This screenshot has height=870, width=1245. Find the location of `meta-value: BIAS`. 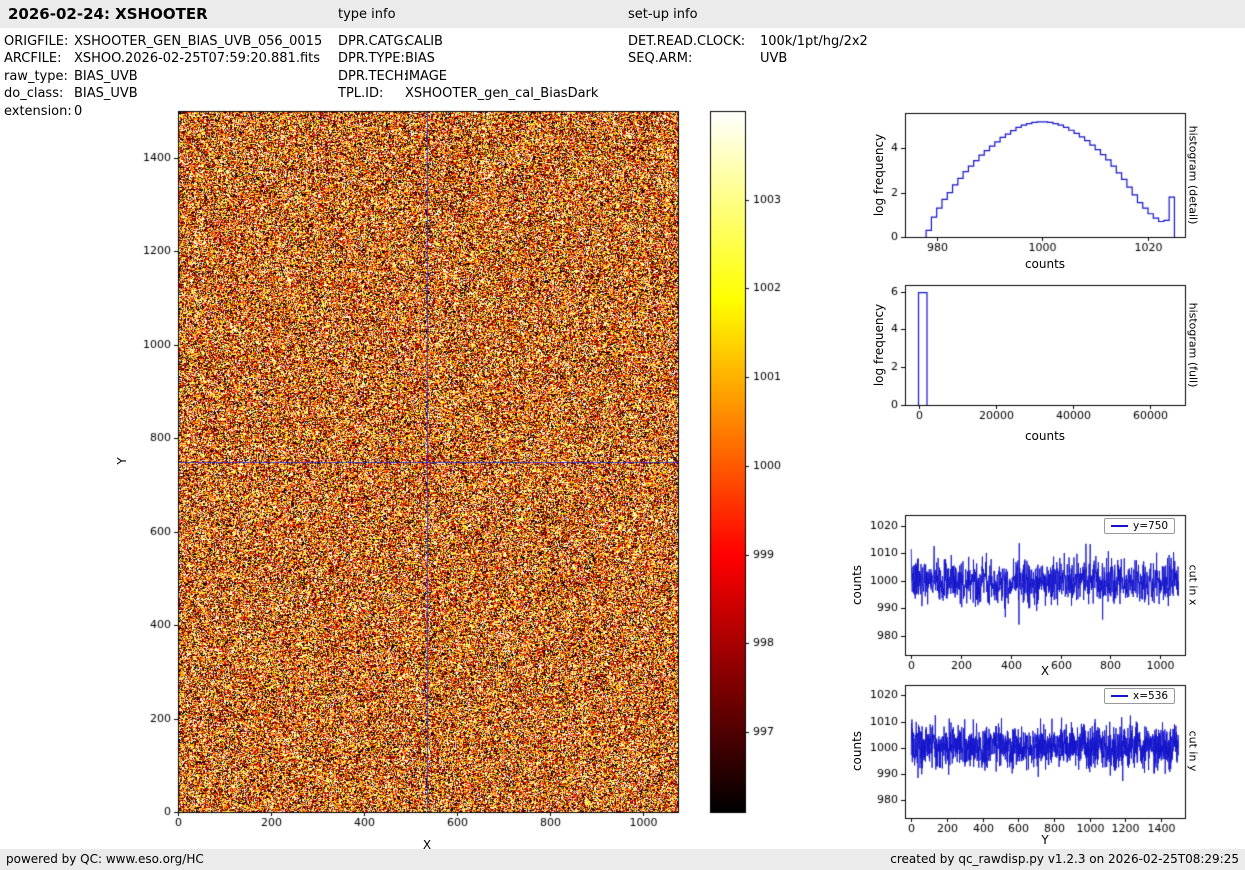

meta-value: BIAS is located at coordinates (420, 59).